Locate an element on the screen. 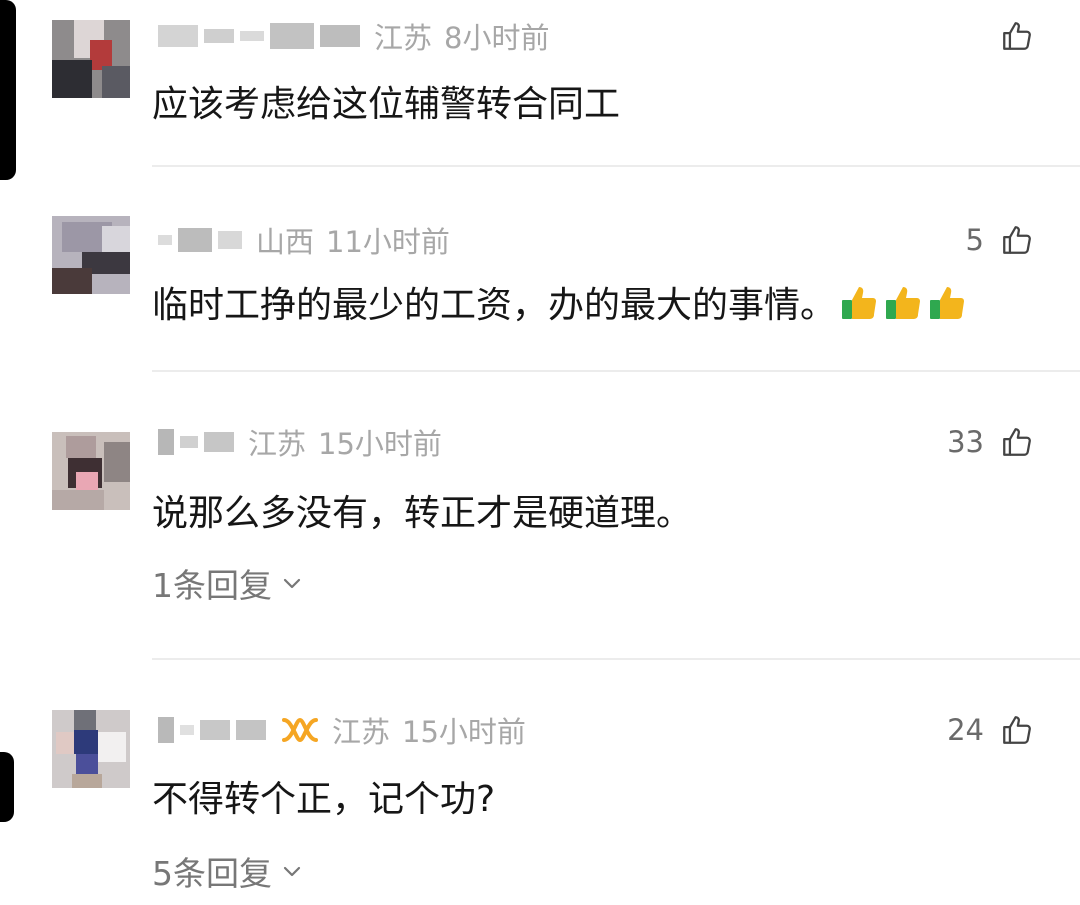  view-replies-button: 5条回复 is located at coordinates (228, 871).